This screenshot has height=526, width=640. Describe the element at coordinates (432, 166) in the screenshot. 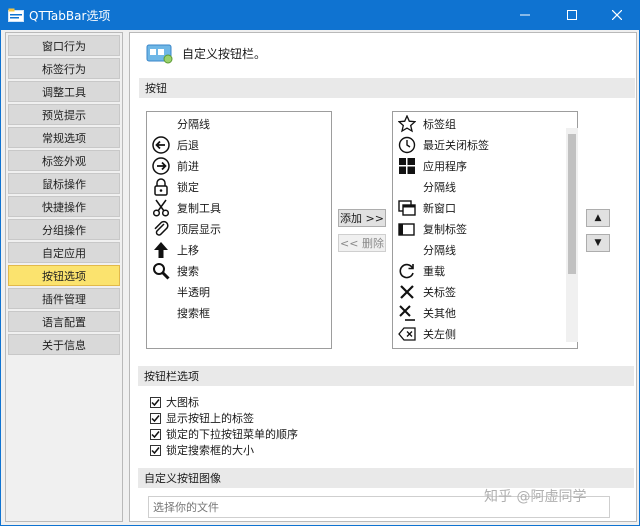

I see `list-item: 应用程序` at that location.